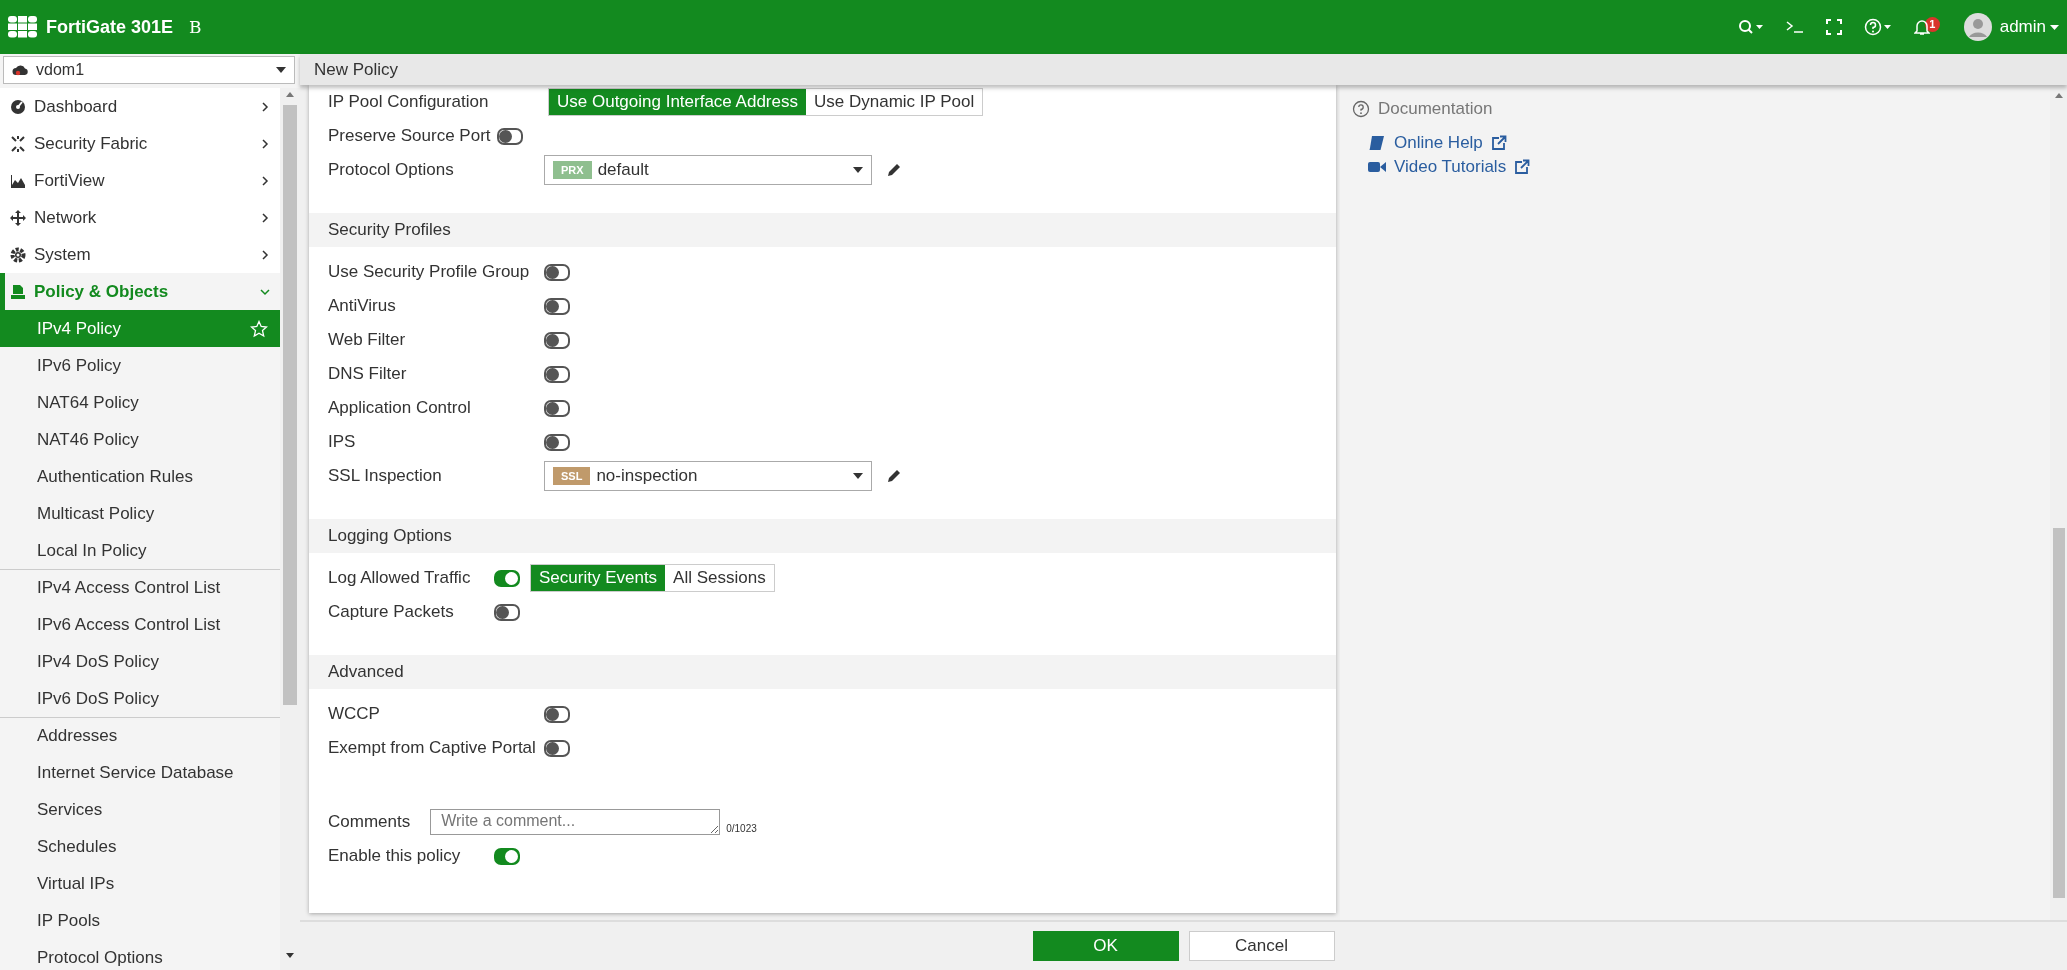 Image resolution: width=2067 pixels, height=970 pixels. I want to click on select-field: PRX default, so click(708, 170).